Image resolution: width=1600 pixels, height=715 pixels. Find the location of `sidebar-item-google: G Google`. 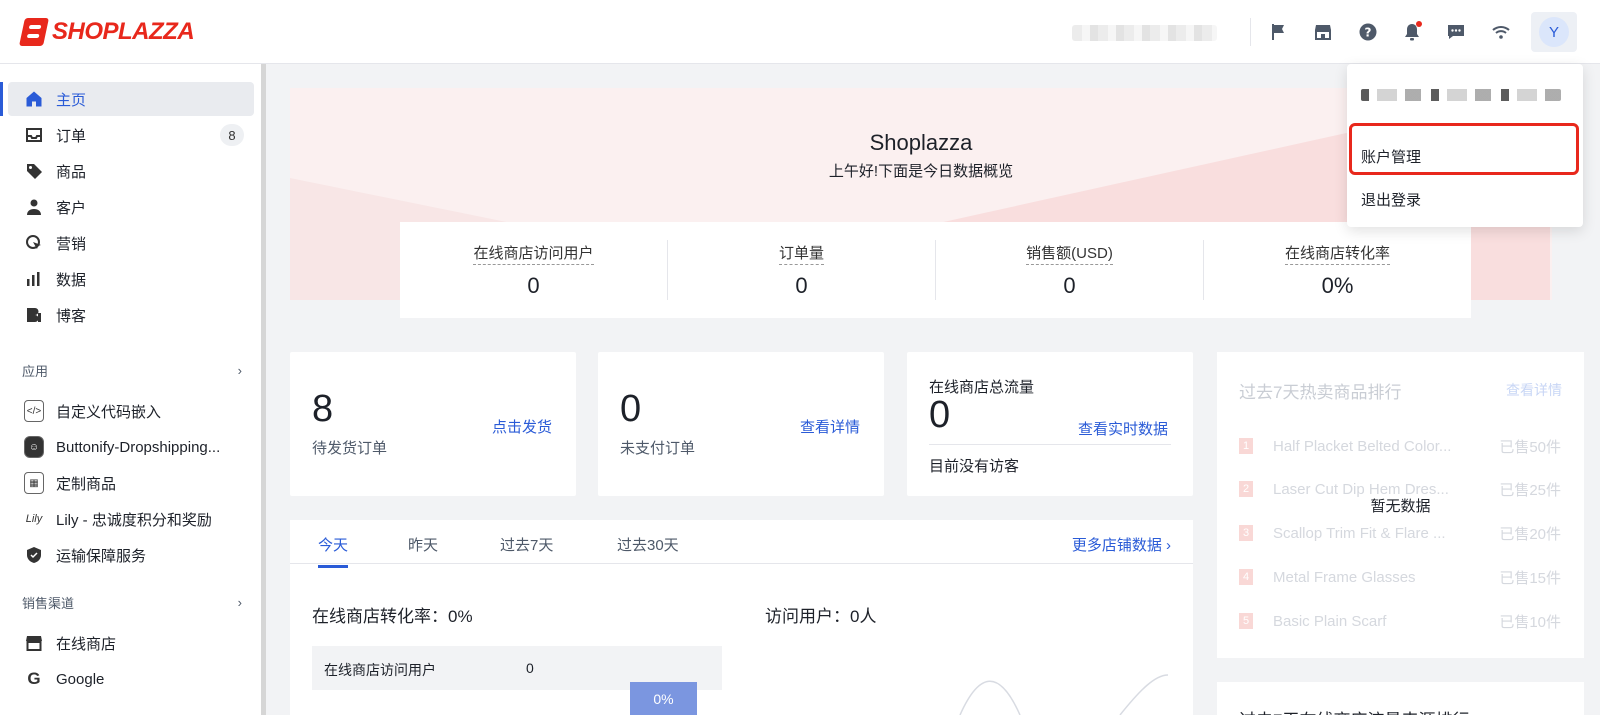

sidebar-item-google: G Google is located at coordinates (131, 679).